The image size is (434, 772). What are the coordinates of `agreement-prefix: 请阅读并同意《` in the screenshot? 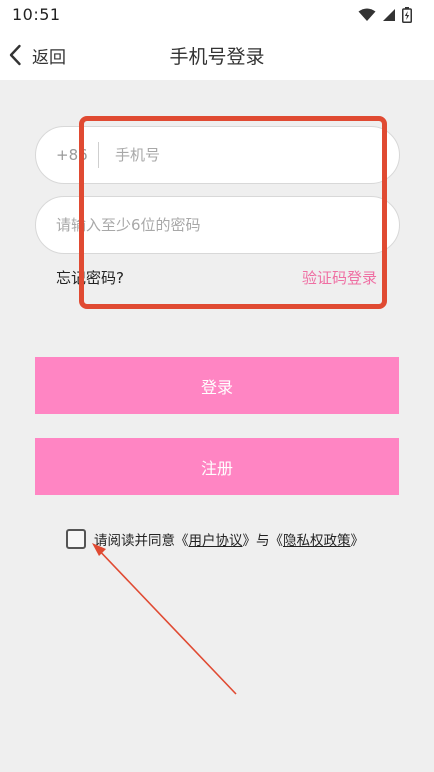 It's located at (141, 541).